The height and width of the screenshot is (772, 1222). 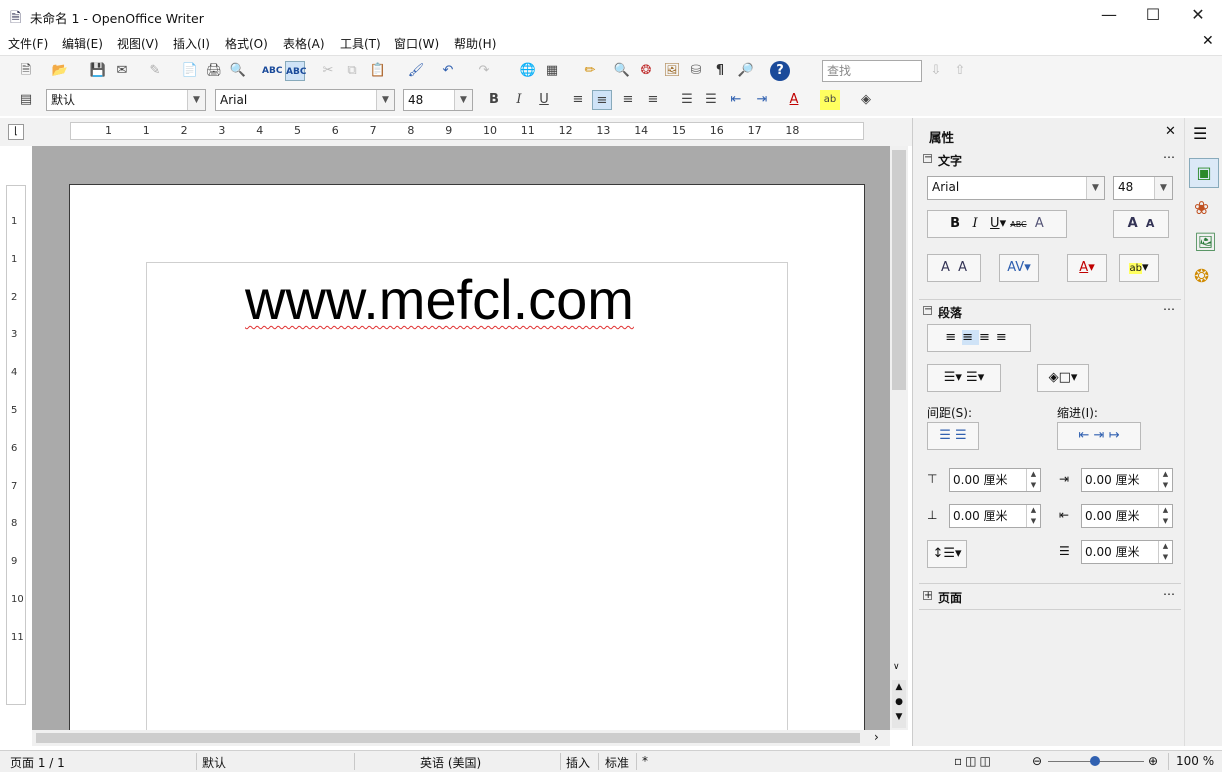 I want to click on selection-mode: 标准, so click(x=617, y=762).